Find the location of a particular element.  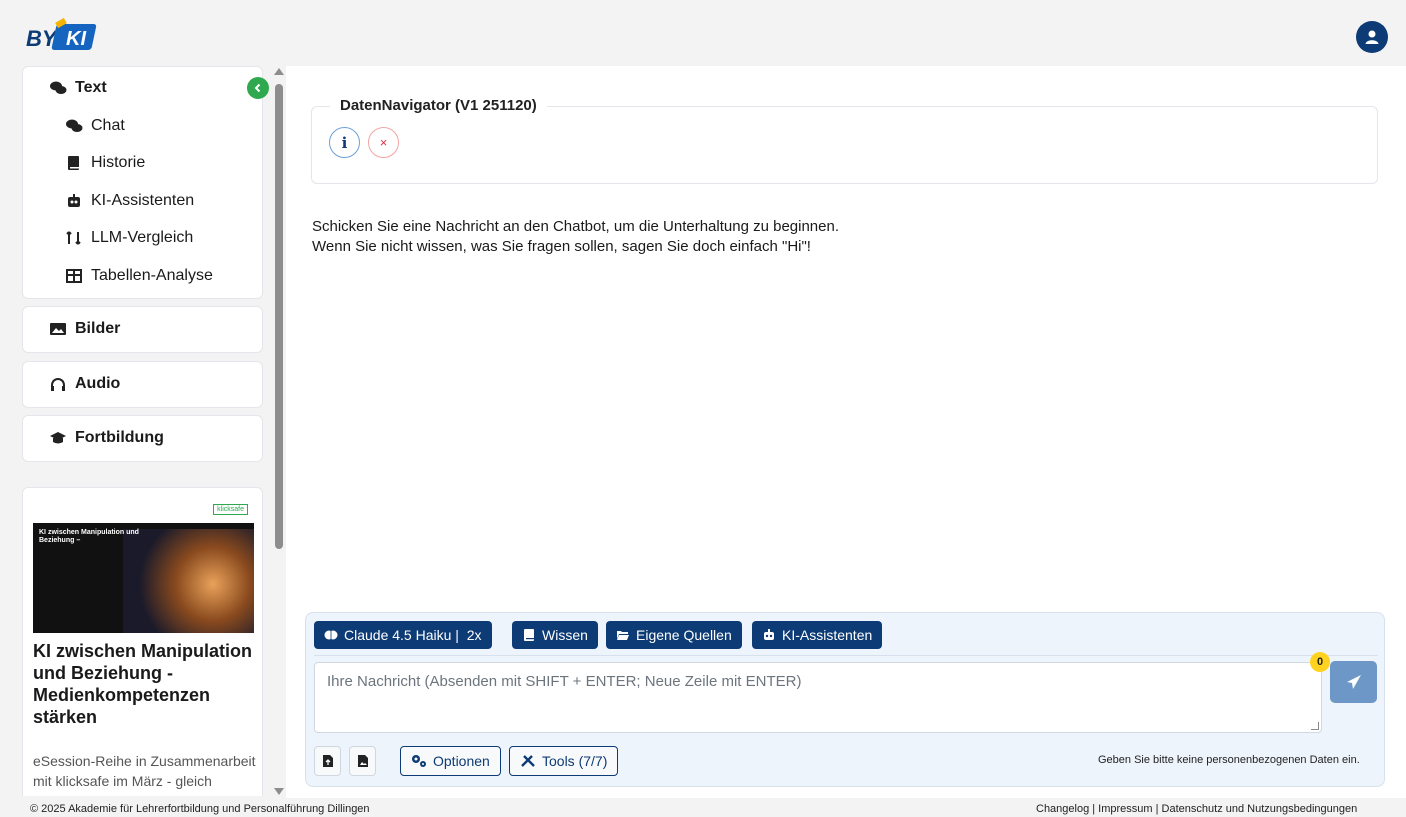

upload-image-button is located at coordinates (362, 761).